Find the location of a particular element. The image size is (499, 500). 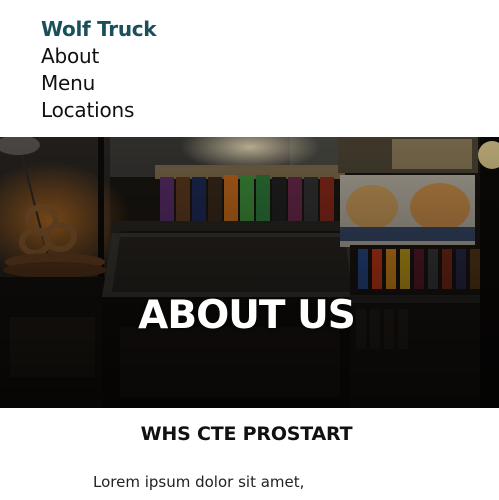

nav-link-menu: Menu is located at coordinates (191, 83).